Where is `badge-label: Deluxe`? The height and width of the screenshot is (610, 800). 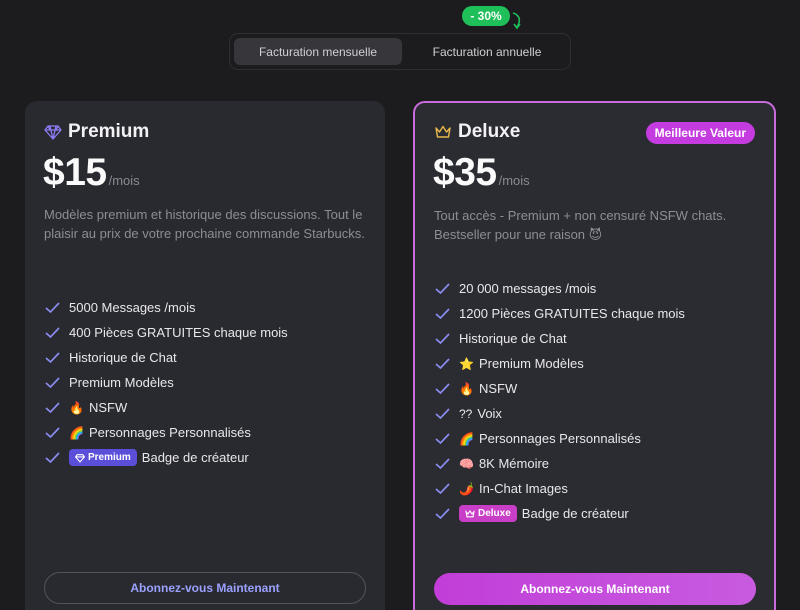
badge-label: Deluxe is located at coordinates (494, 513).